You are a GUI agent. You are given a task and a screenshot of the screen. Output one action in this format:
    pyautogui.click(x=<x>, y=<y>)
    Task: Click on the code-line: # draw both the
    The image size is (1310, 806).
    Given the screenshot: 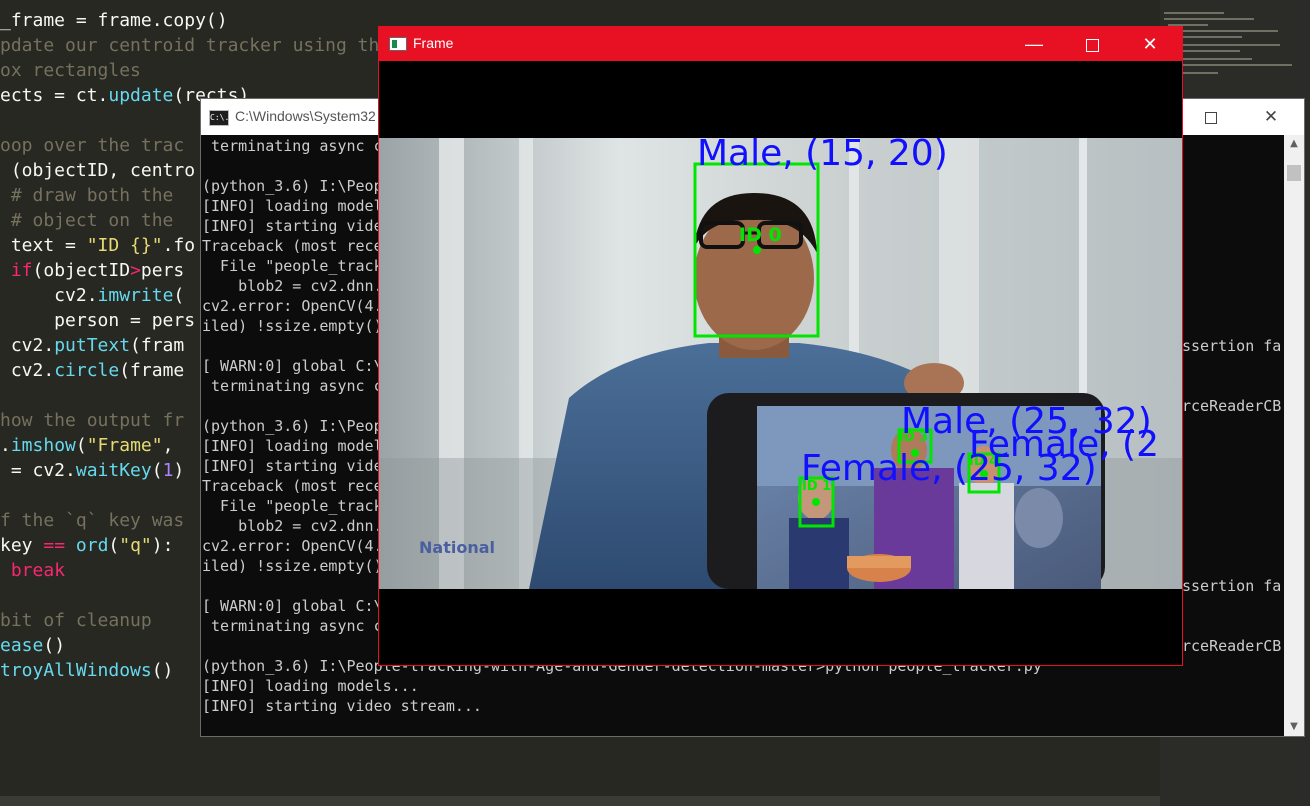 What is the action you would take?
    pyautogui.click(x=92, y=195)
    